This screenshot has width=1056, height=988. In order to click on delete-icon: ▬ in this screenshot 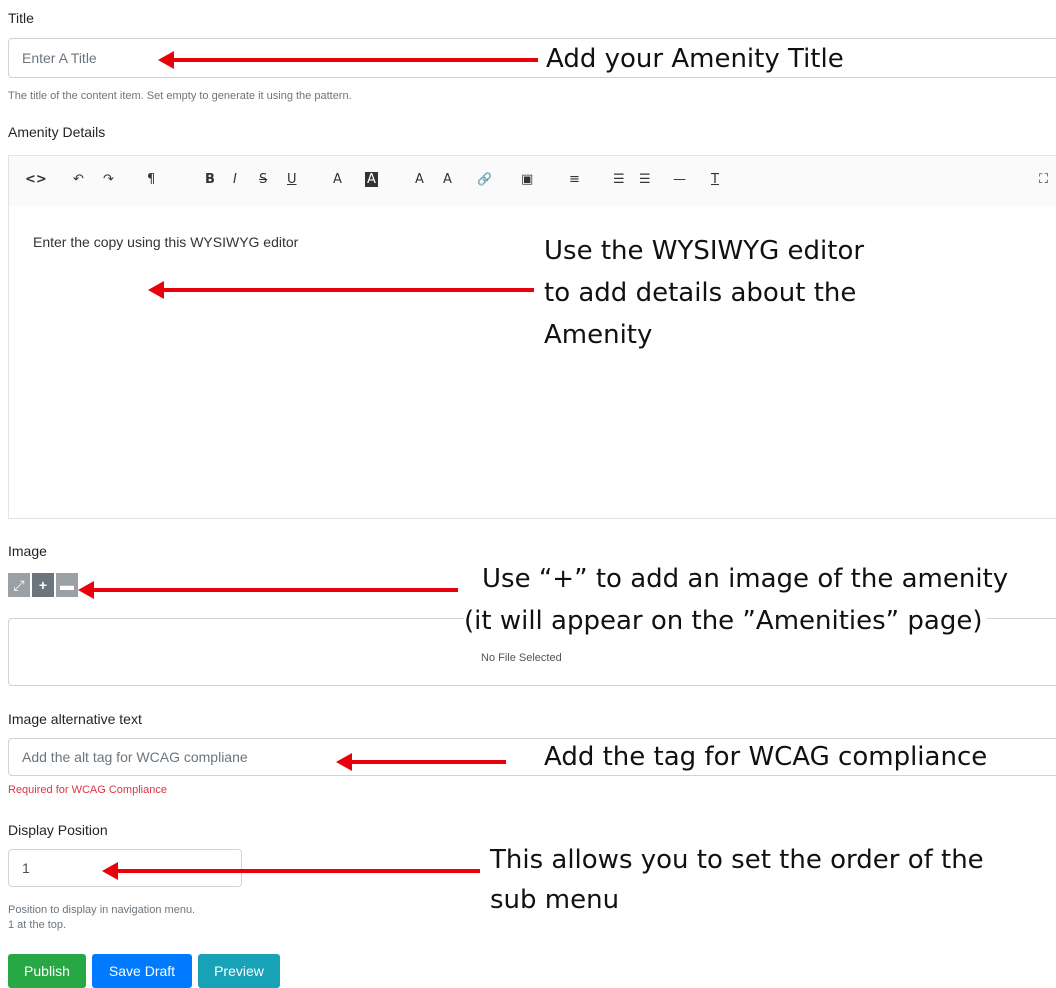, I will do `click(67, 585)`.